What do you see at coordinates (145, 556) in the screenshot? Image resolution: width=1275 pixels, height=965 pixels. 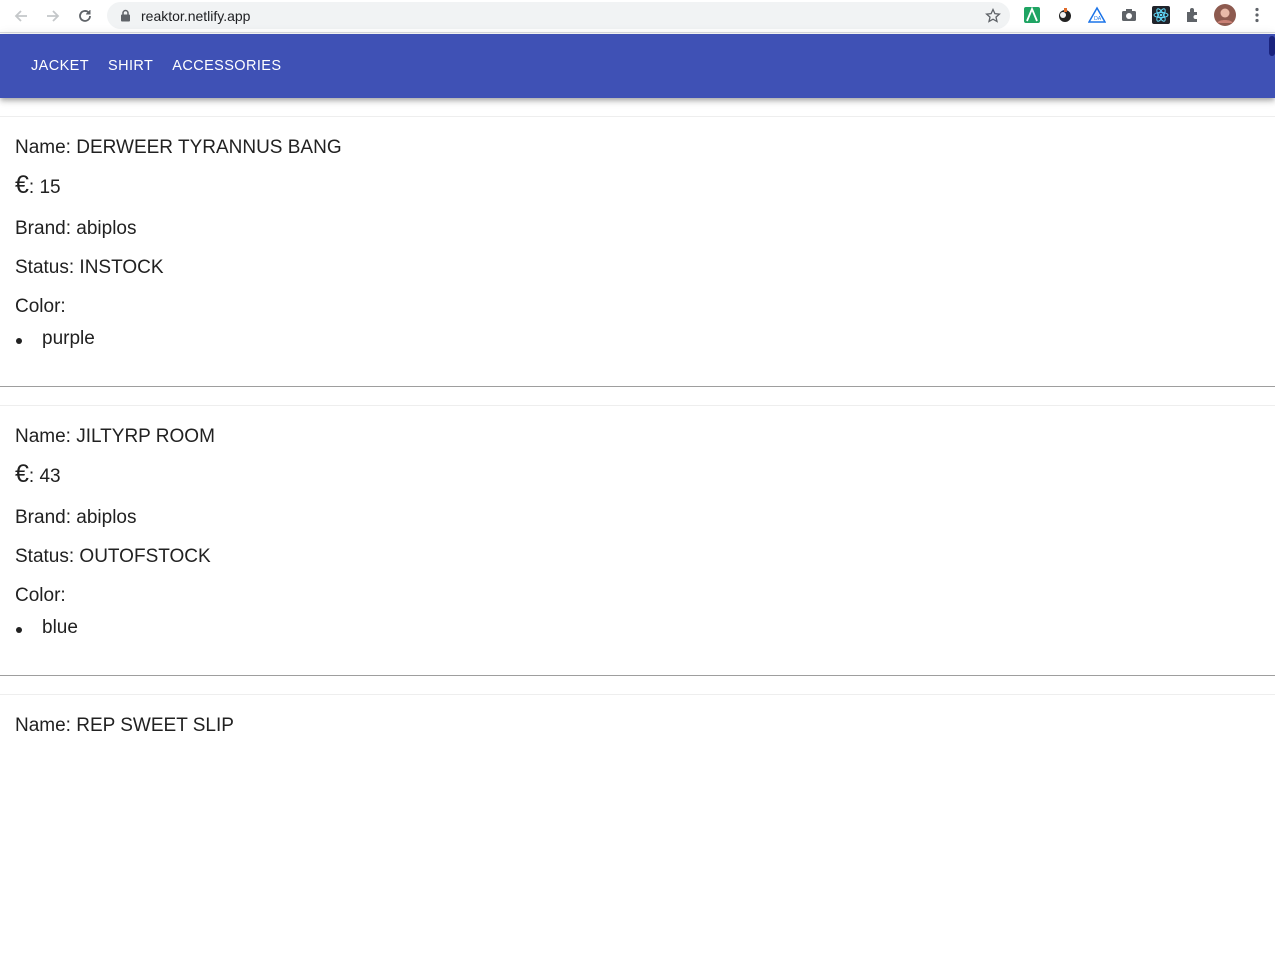 I see `status-value: OUTOFSTOCK` at bounding box center [145, 556].